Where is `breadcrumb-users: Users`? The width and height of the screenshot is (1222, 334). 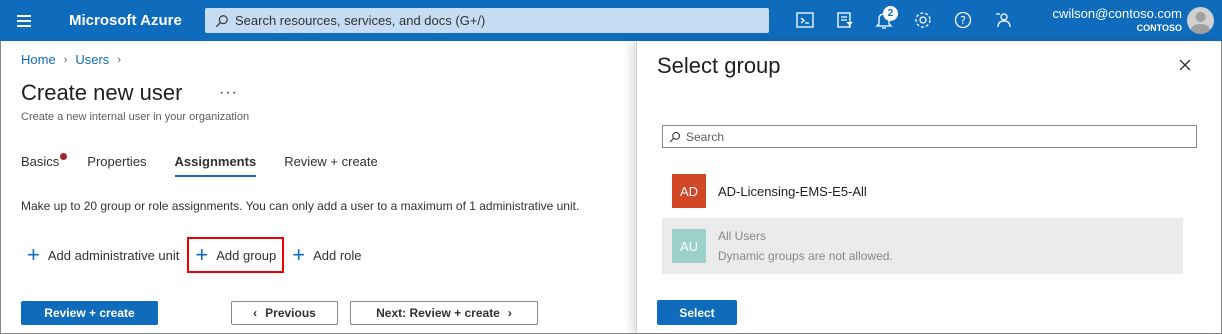
breadcrumb-users: Users is located at coordinates (92, 59).